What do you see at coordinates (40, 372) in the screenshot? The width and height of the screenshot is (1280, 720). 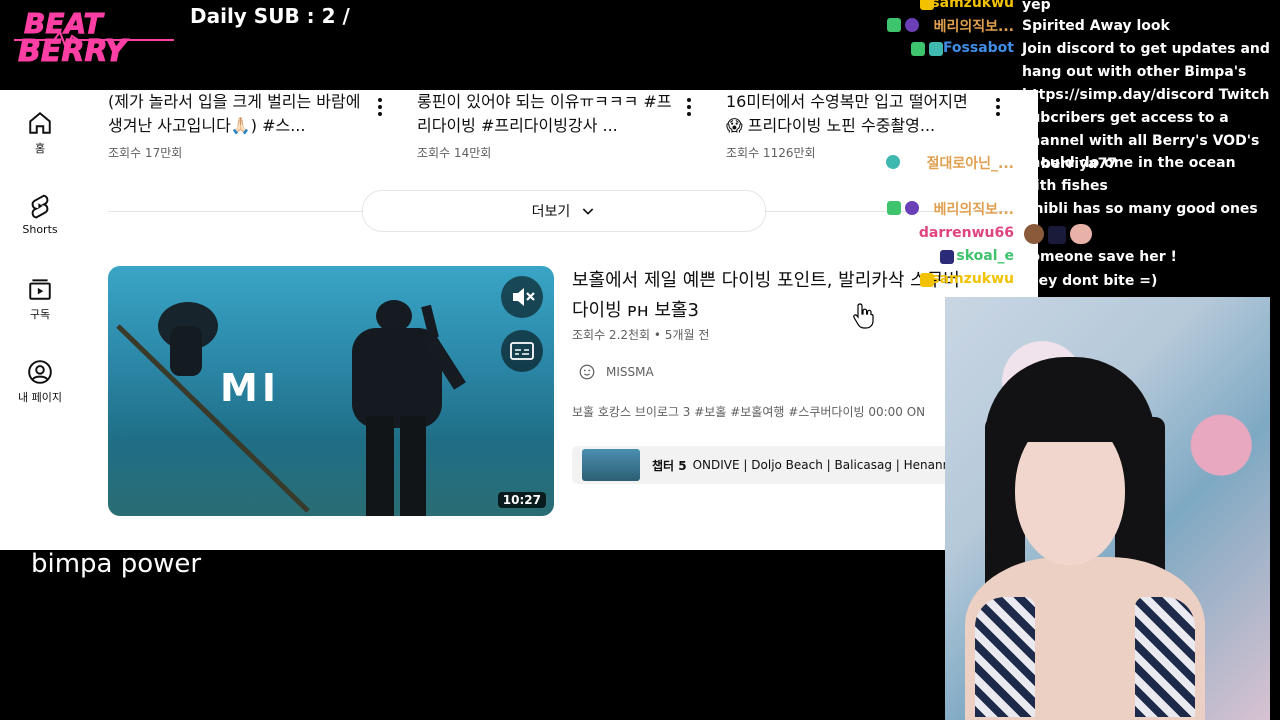 I see `account-icon` at bounding box center [40, 372].